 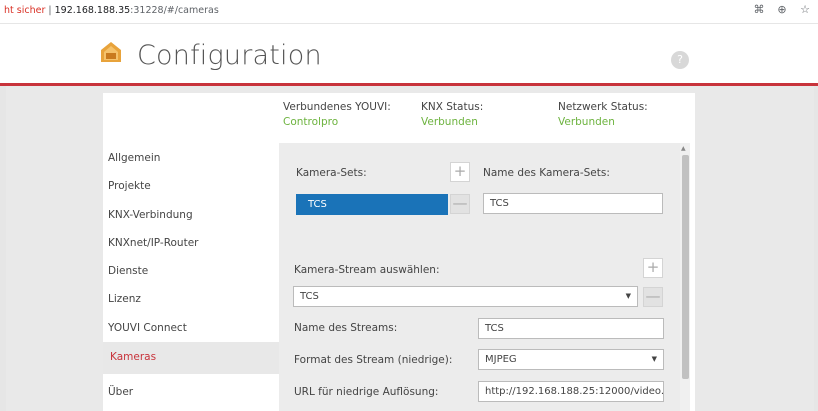 I want to click on youvi-status: Verbundenes YOUVI: Controlpro, so click(x=337, y=114).